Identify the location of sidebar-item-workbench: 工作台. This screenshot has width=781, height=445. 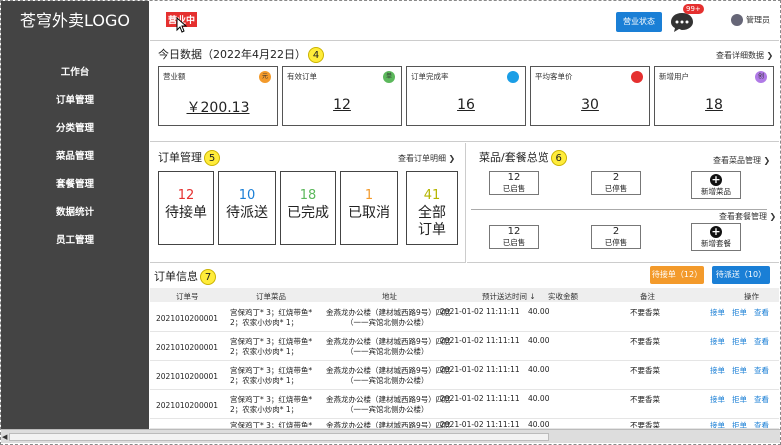
(75, 73).